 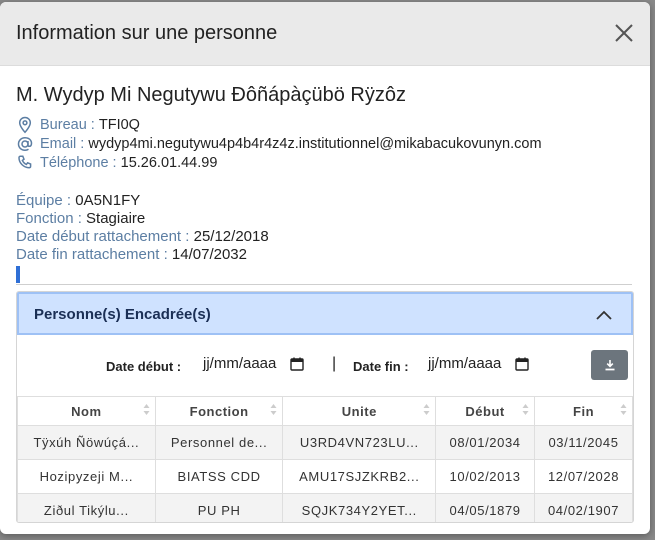 I want to click on cell-debut: 10/02/2013, so click(x=485, y=476).